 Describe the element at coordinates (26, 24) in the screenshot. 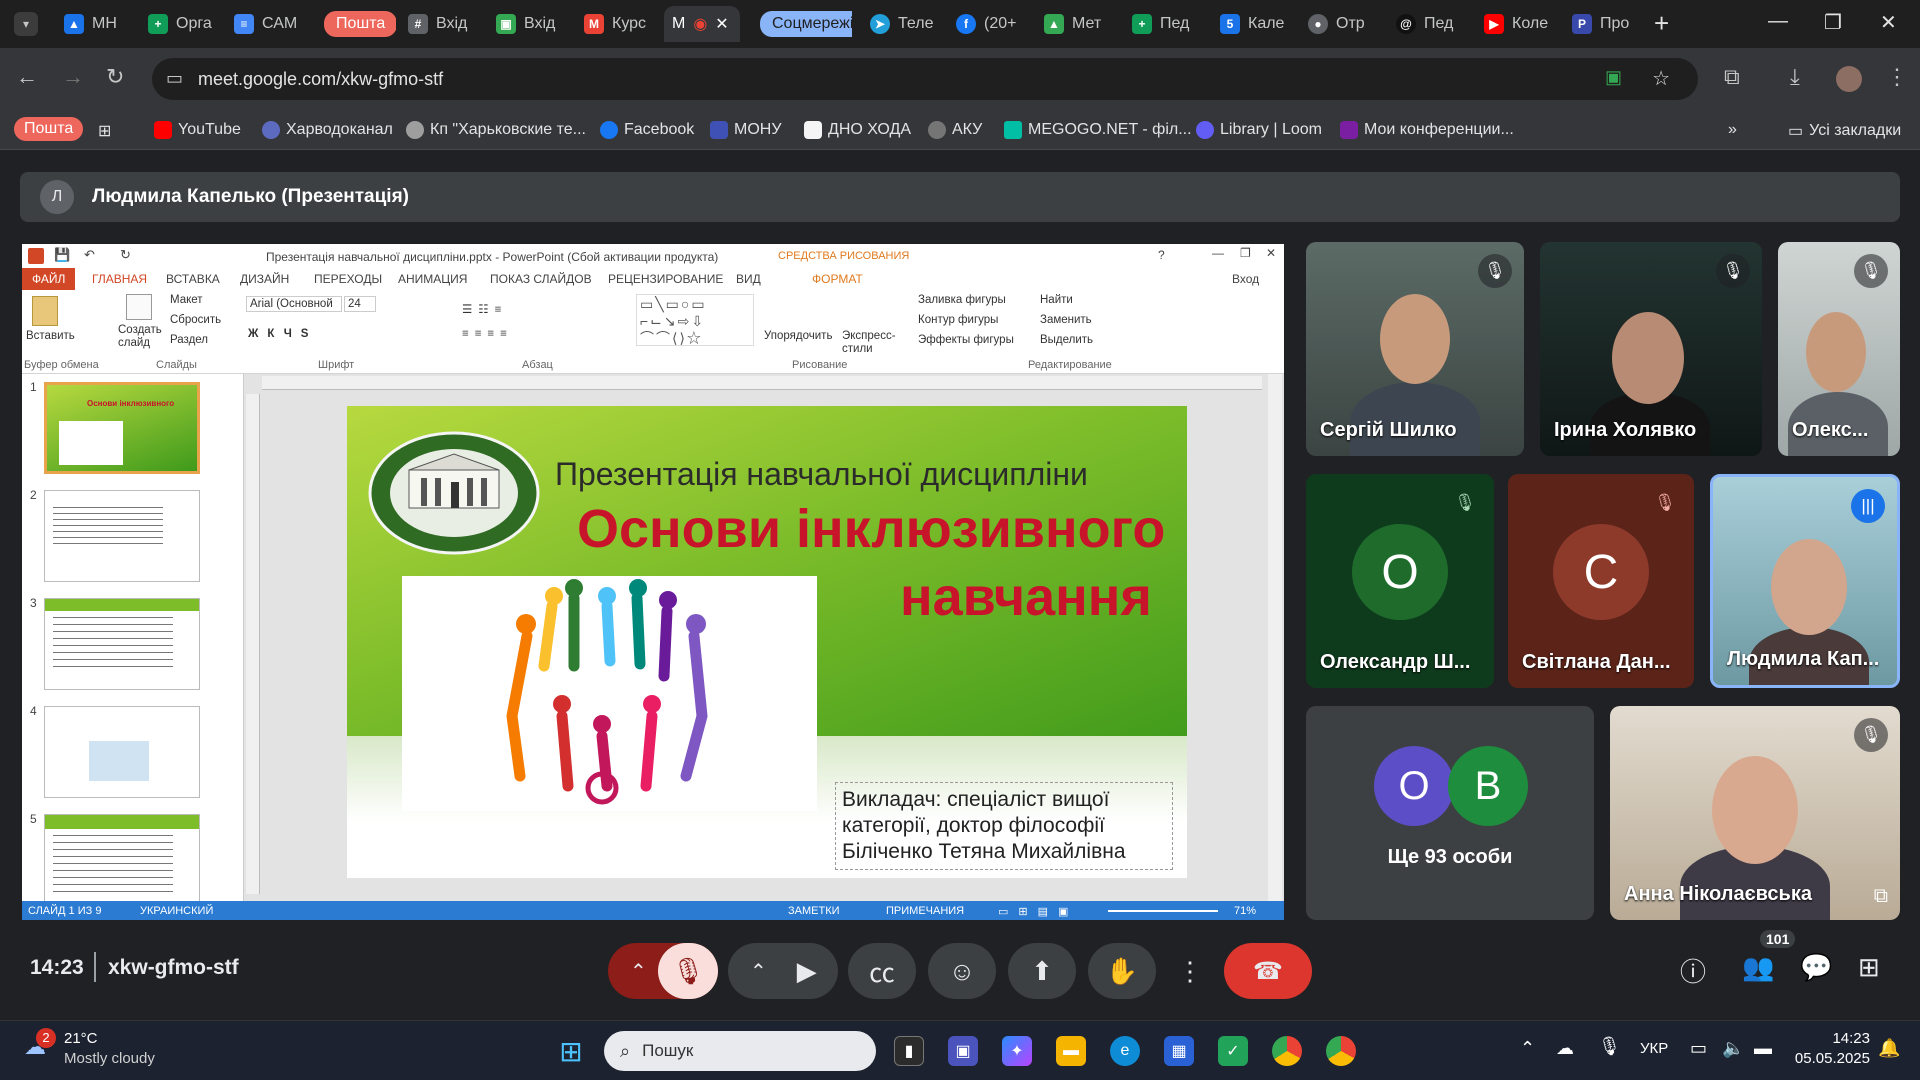

I see `tab-search-icon: ▾` at that location.